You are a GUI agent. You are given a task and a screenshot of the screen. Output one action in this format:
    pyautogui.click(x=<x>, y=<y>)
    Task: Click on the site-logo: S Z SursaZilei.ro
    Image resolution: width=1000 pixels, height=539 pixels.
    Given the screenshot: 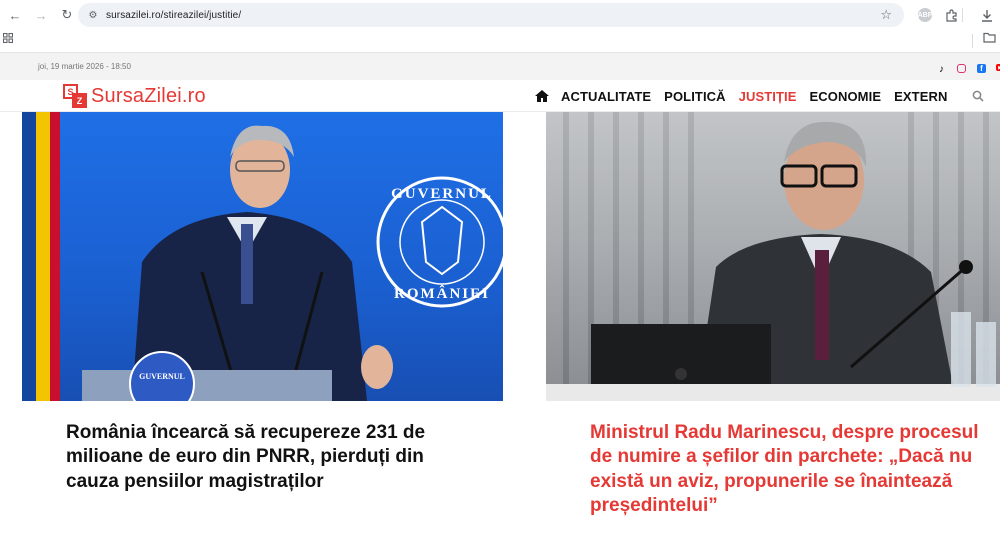 What is the action you would take?
    pyautogui.click(x=134, y=96)
    